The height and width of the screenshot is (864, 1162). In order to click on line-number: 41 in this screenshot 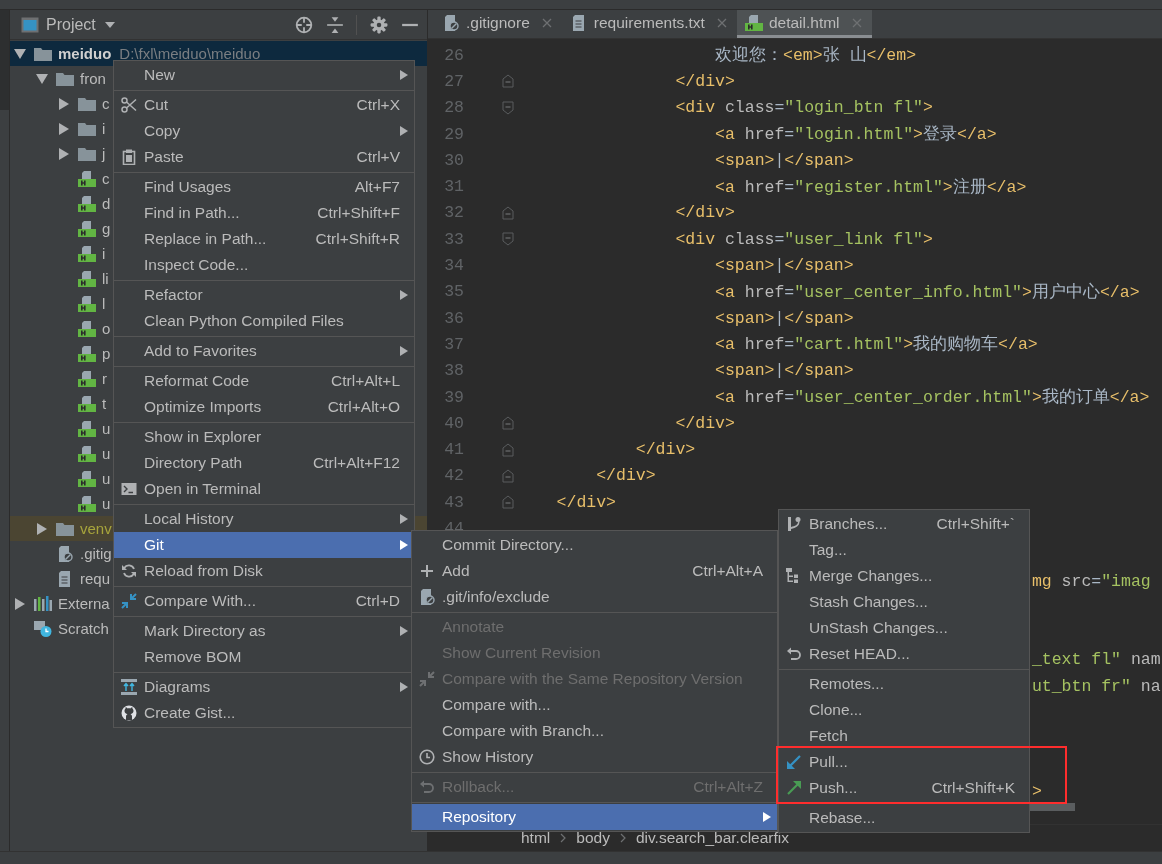, I will do `click(454, 450)`.